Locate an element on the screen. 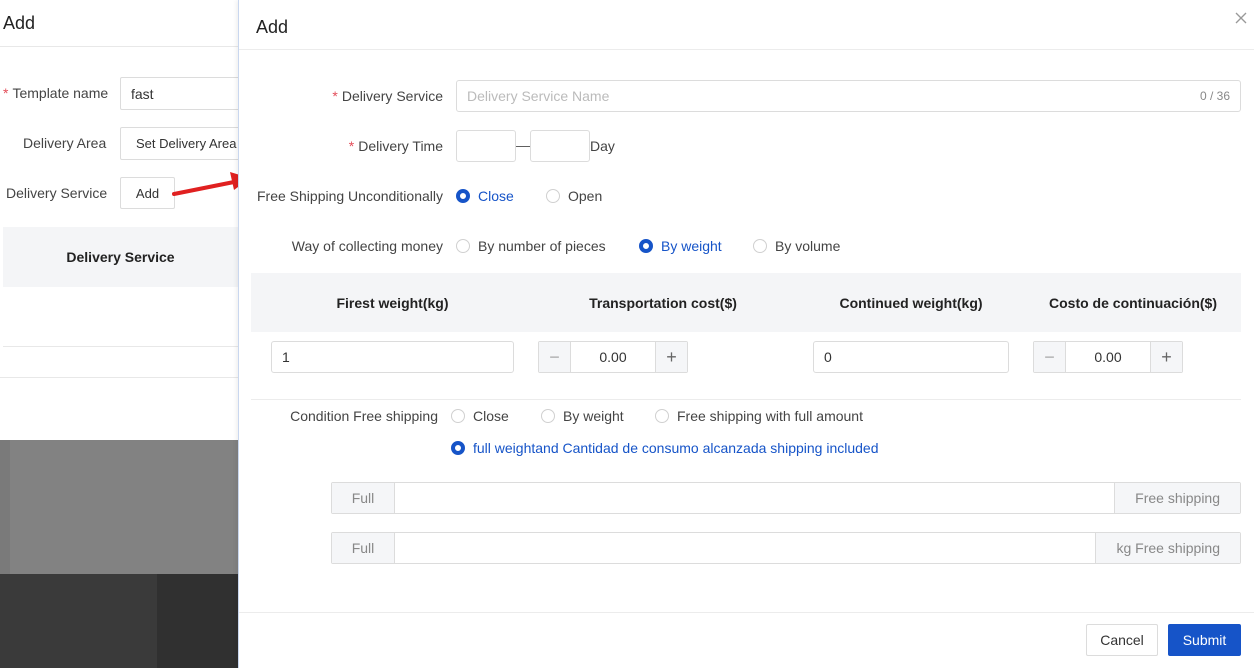  free-shipping-close-radio: Close is located at coordinates (485, 196).